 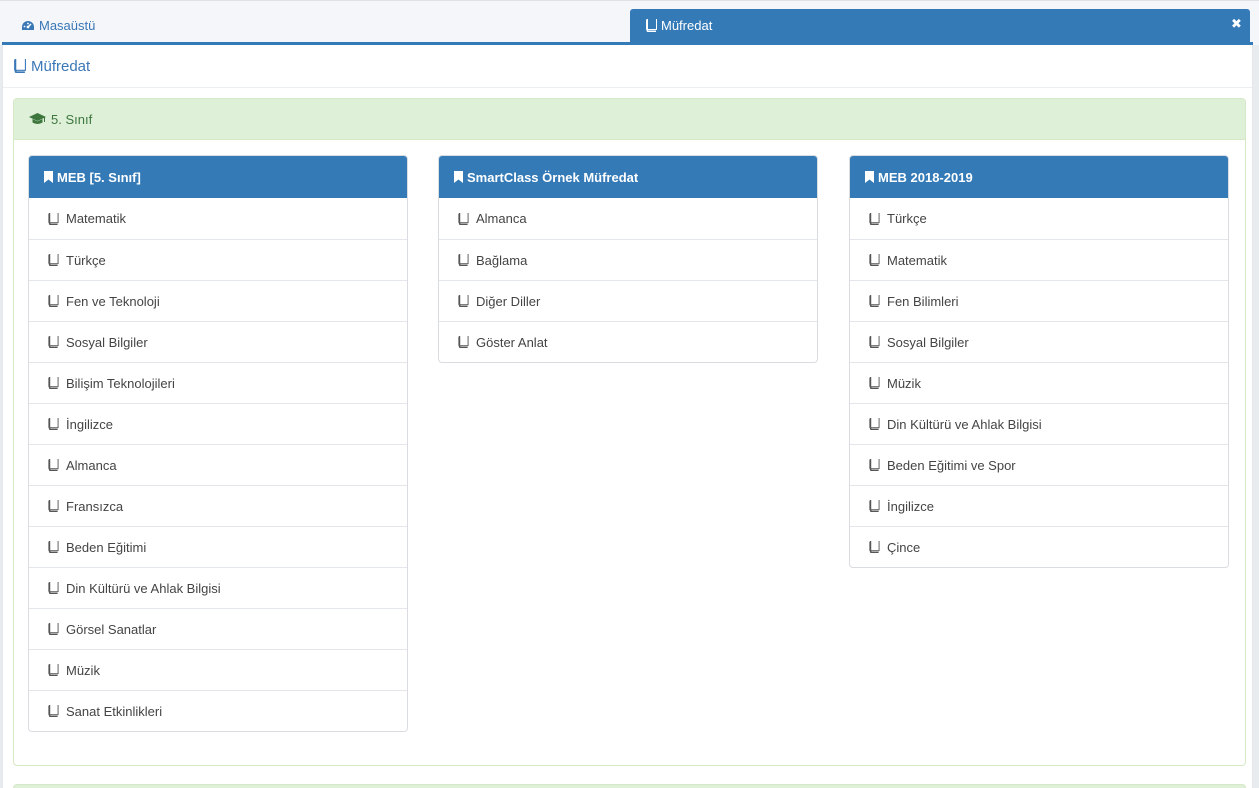 I want to click on subject-label: Beden Eğitimi ve Spor, so click(x=951, y=465).